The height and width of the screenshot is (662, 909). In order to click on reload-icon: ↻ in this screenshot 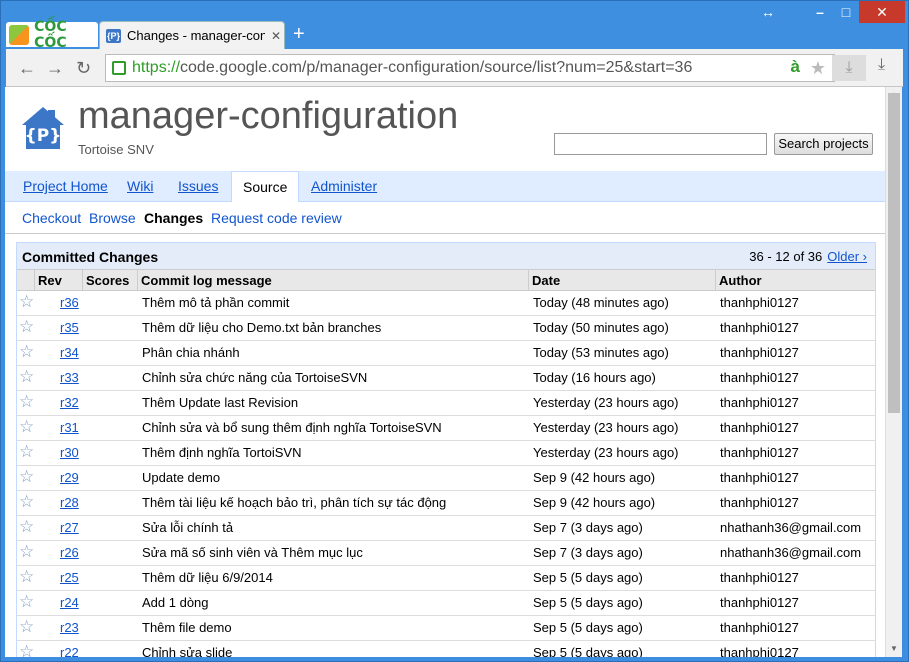, I will do `click(83, 68)`.